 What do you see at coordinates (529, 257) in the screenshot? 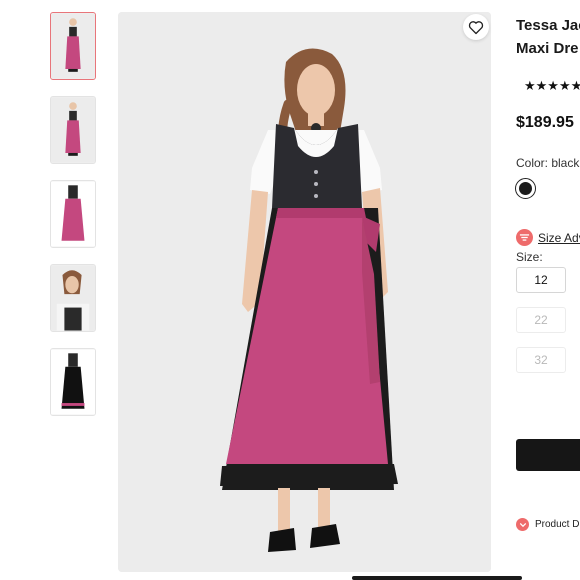
I see `size-label: Size:` at bounding box center [529, 257].